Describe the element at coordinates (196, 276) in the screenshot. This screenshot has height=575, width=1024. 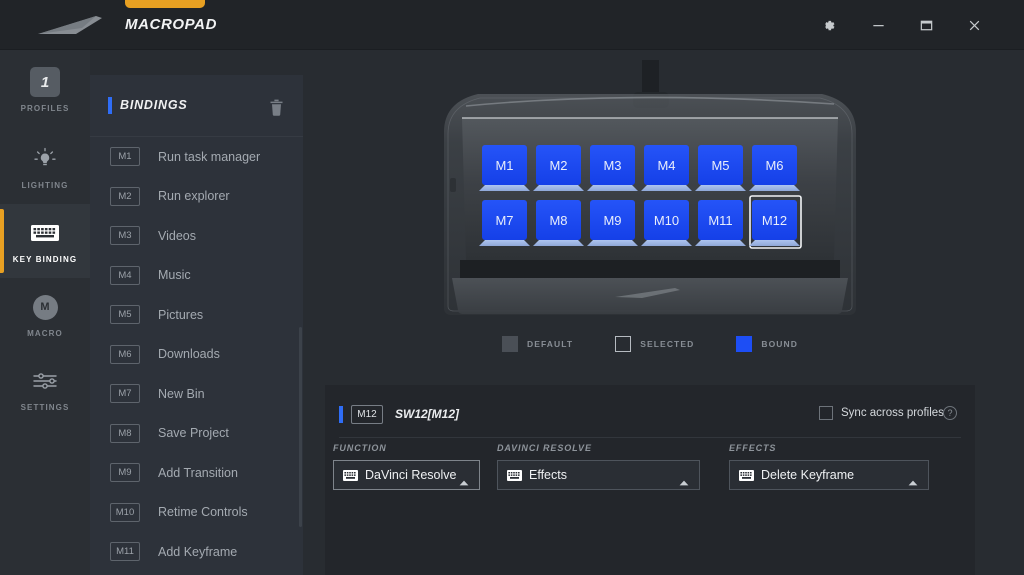
I see `list-item: M4 Music` at that location.